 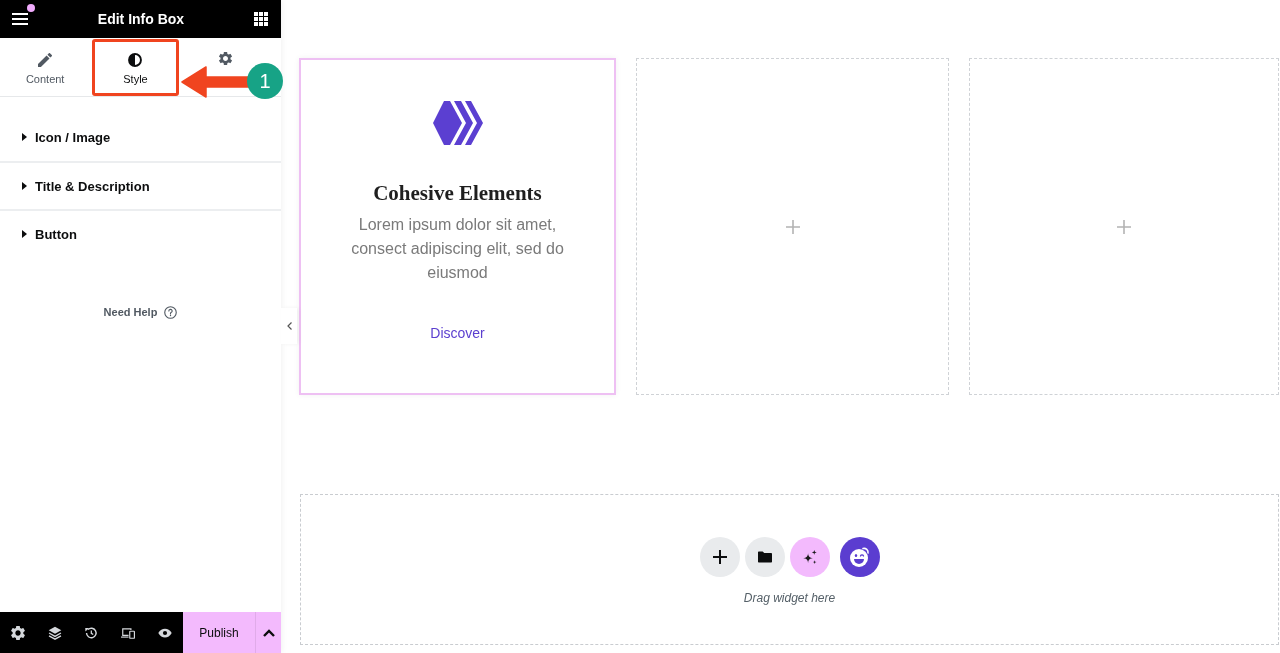 What do you see at coordinates (219, 632) in the screenshot?
I see `publish-button: Publish` at bounding box center [219, 632].